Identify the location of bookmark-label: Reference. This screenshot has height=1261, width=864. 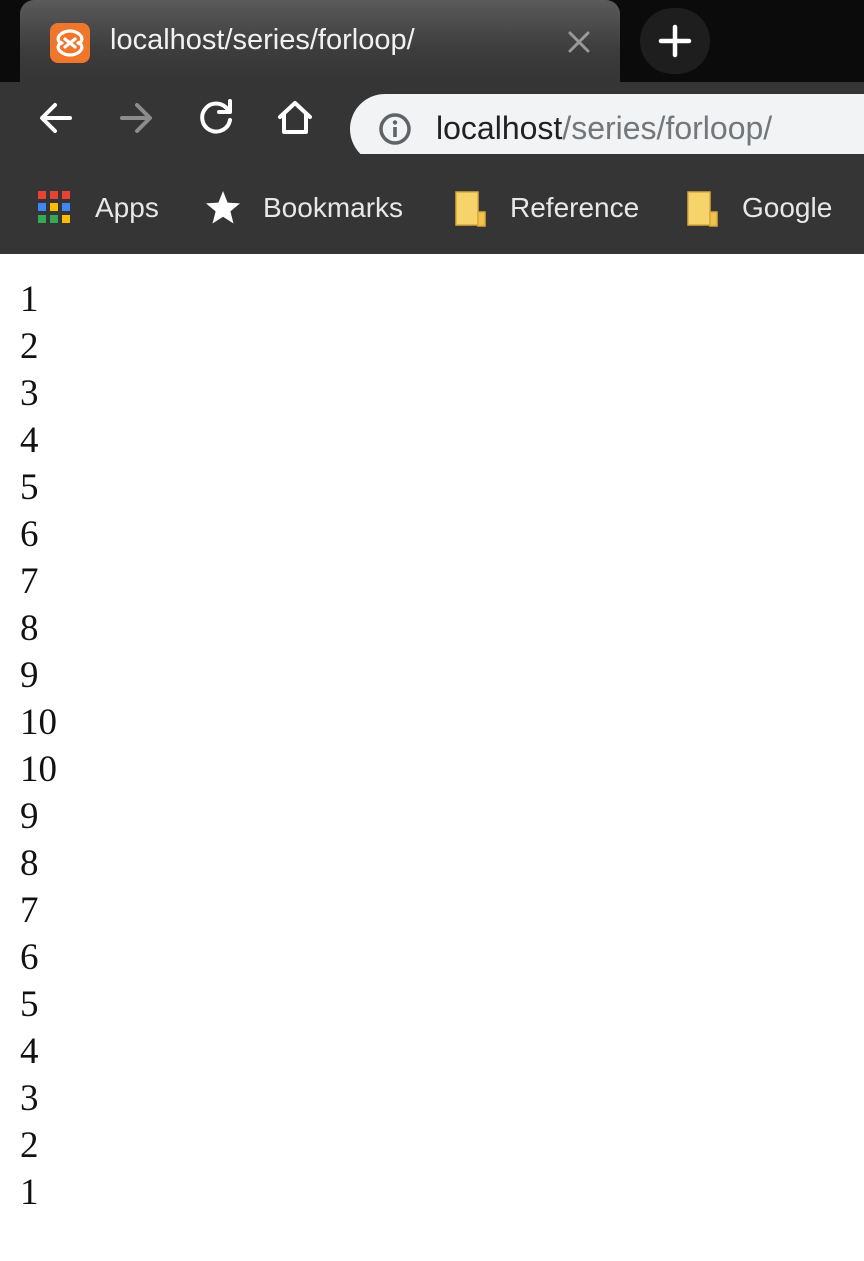
(575, 207).